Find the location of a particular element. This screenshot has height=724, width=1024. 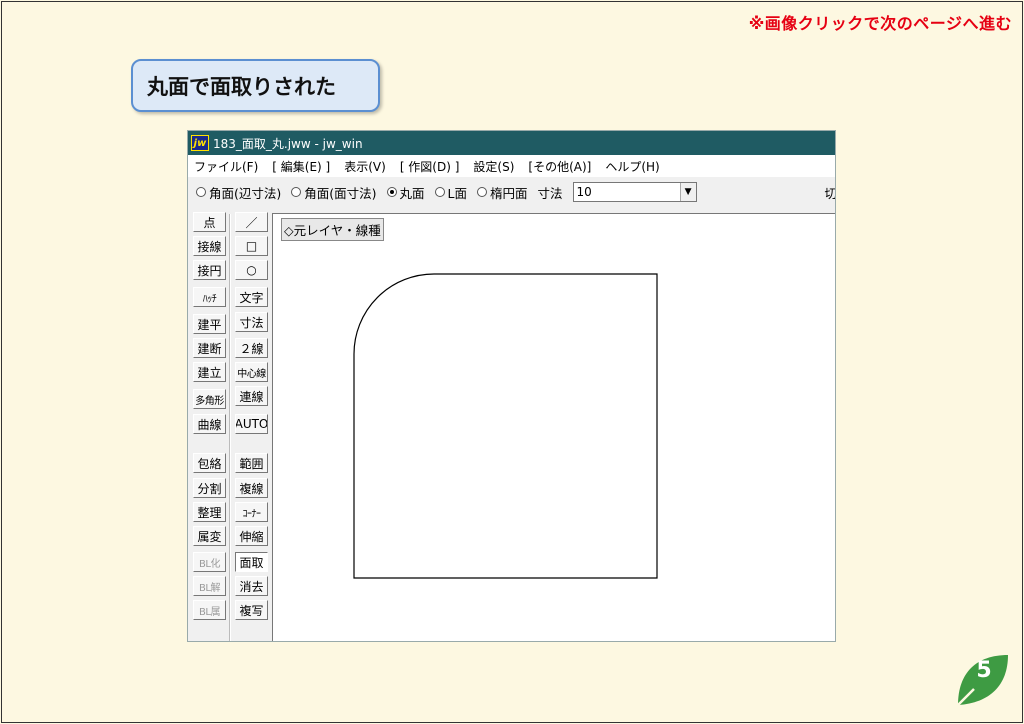

tool-button-left-1: 接線 is located at coordinates (209, 246).